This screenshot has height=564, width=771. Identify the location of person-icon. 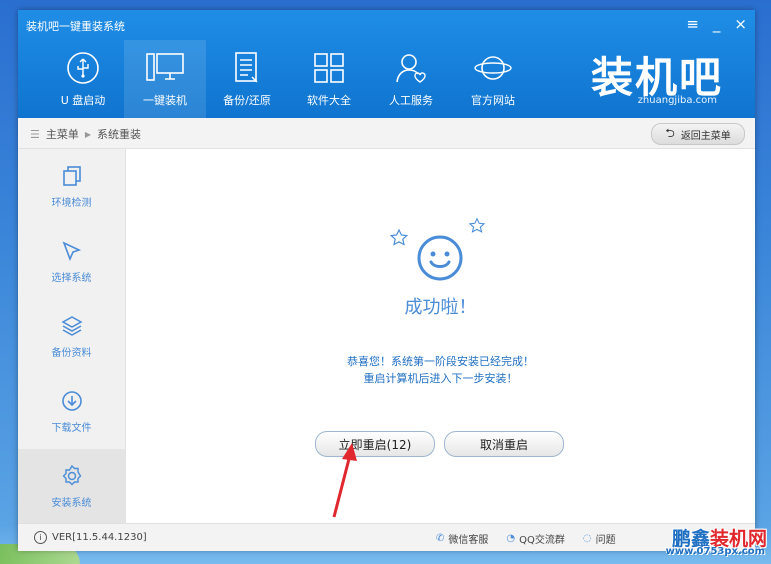
(411, 68).